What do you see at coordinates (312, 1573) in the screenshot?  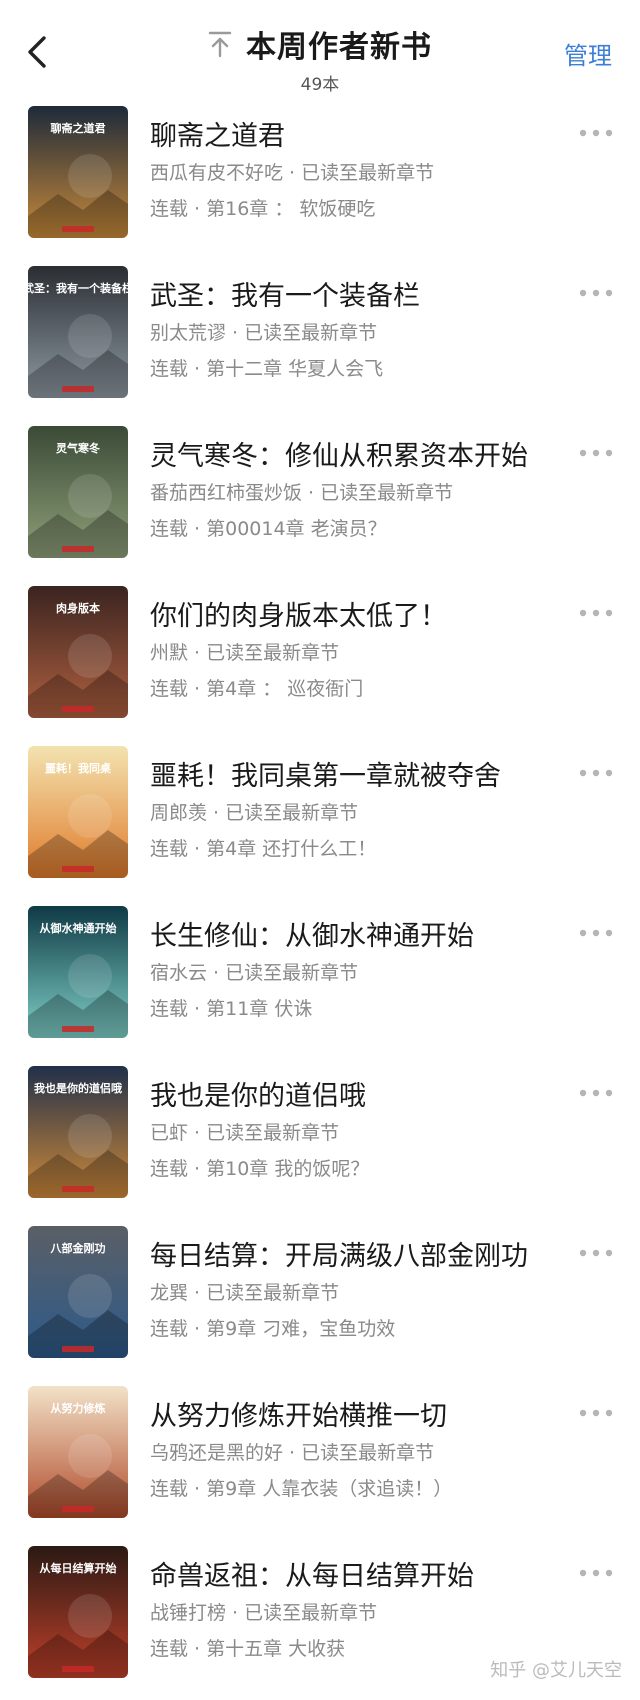 I see `book-title: 命兽返祖：从每日结算开始` at bounding box center [312, 1573].